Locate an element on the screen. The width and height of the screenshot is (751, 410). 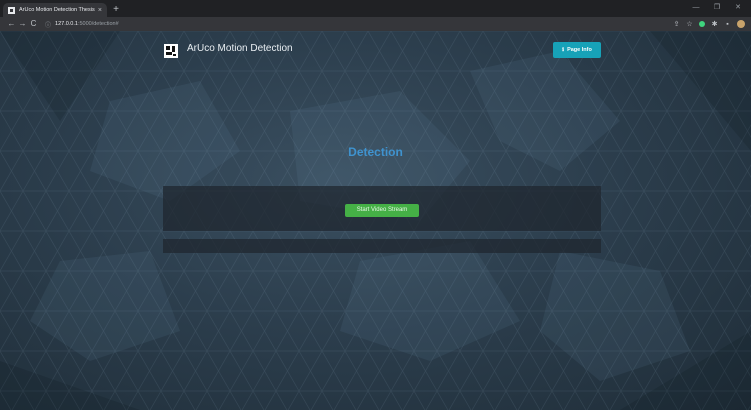
url-host: 127.0.0.1 is located at coordinates (66, 24).